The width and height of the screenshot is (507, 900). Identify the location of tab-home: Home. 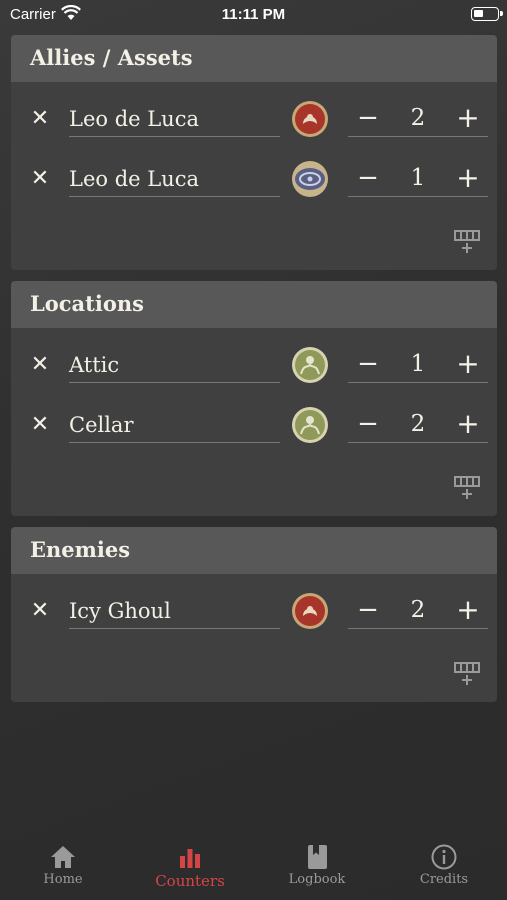
(63, 867).